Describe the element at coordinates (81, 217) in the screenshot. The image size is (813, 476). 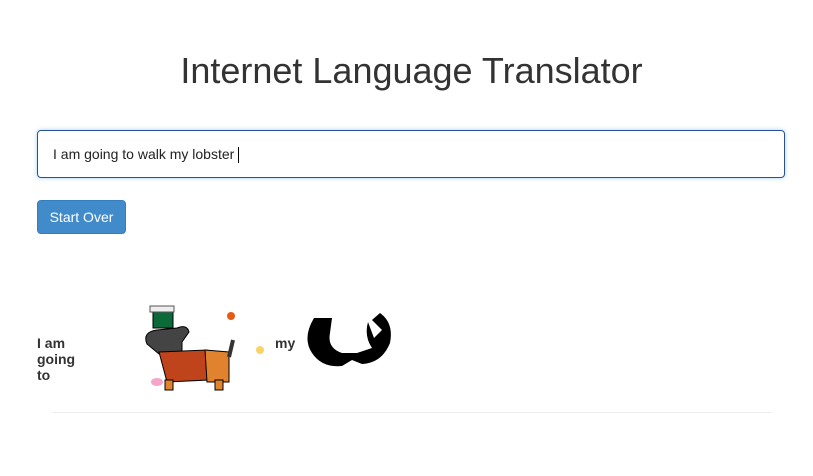
I see `start-over-button: Start Over` at that location.